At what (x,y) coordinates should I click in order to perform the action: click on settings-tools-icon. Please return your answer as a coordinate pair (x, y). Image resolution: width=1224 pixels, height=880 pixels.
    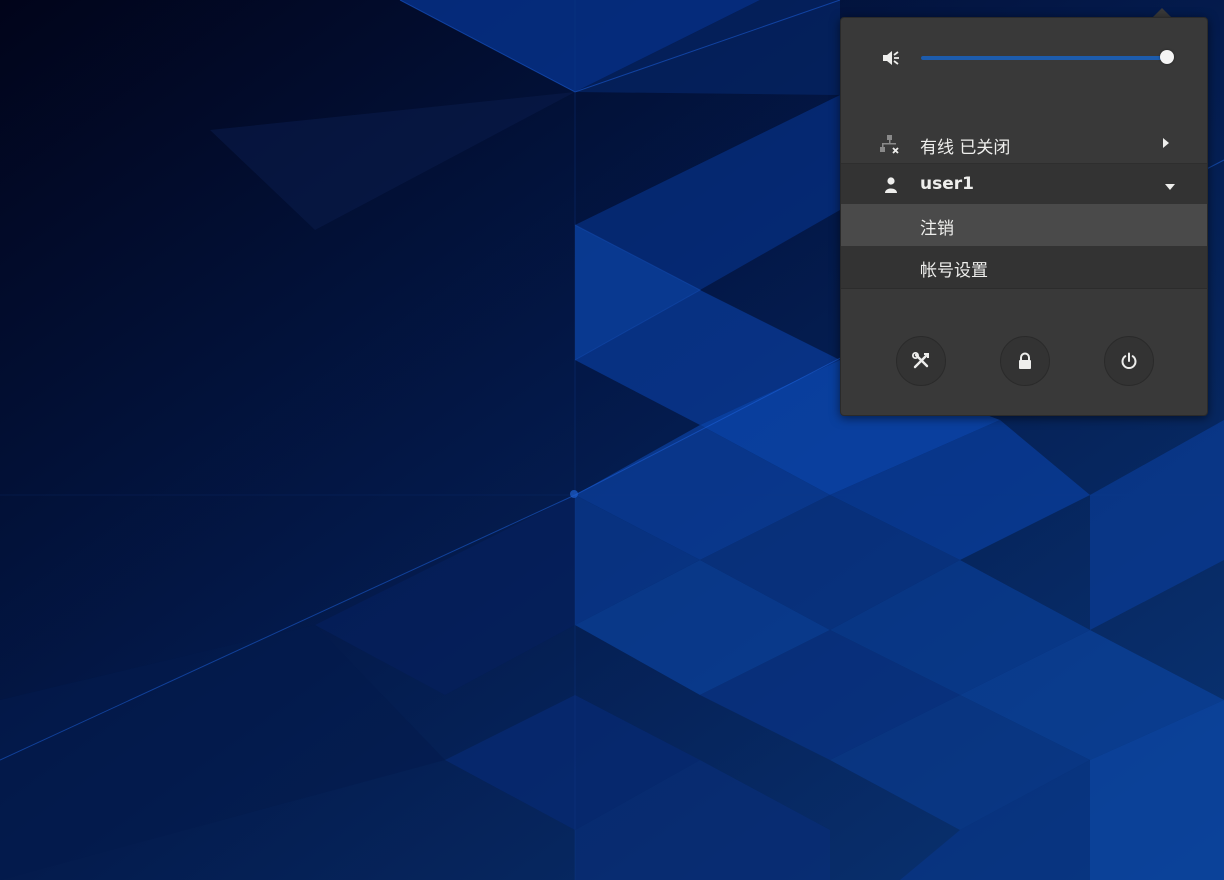
    Looking at the image, I should click on (920, 360).